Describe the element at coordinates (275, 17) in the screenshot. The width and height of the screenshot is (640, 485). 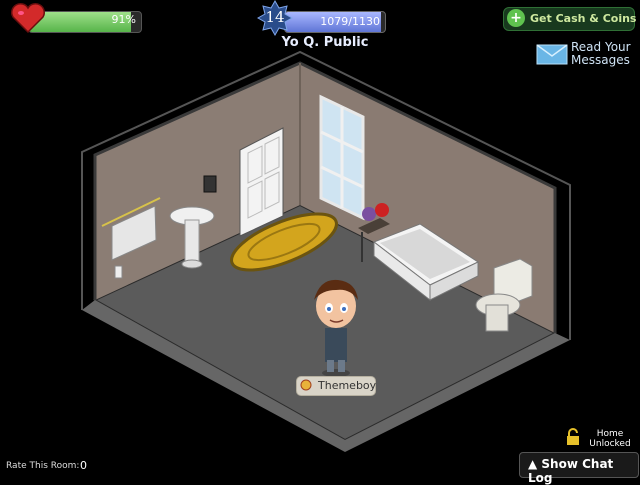
I see `level-number: 14` at that location.